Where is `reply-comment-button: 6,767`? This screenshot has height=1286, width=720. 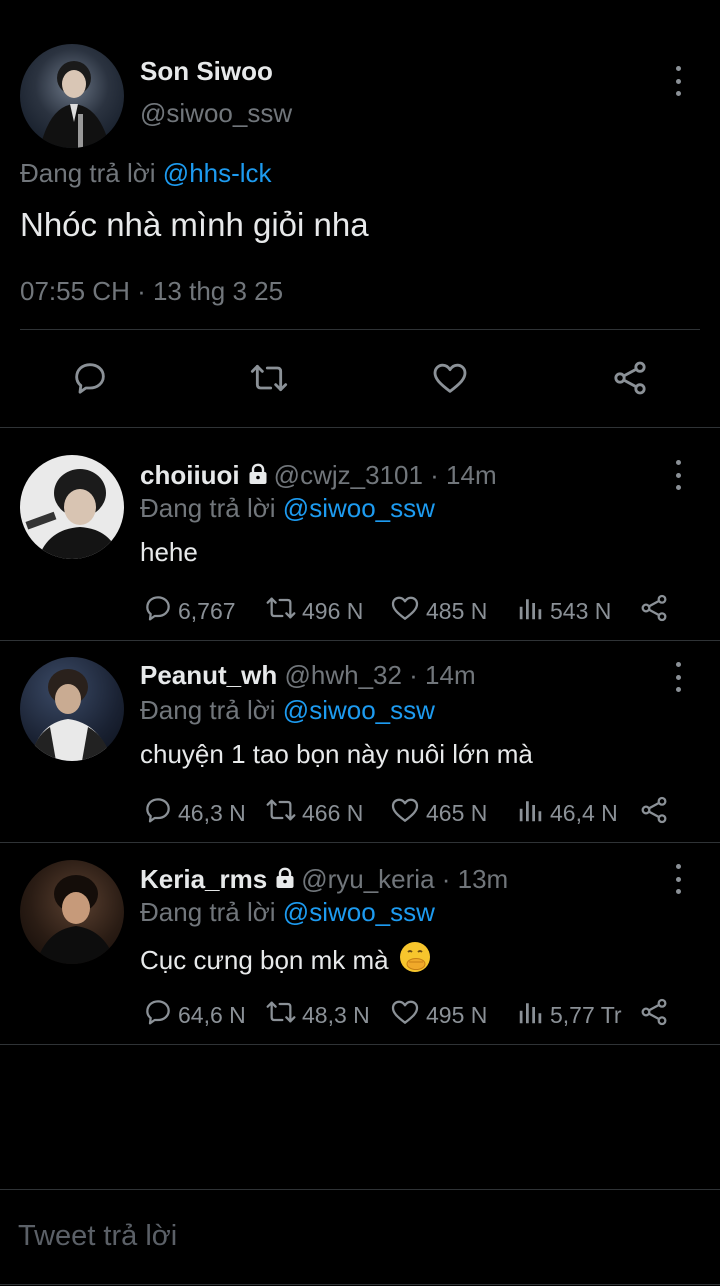 reply-comment-button: 6,767 is located at coordinates (189, 611).